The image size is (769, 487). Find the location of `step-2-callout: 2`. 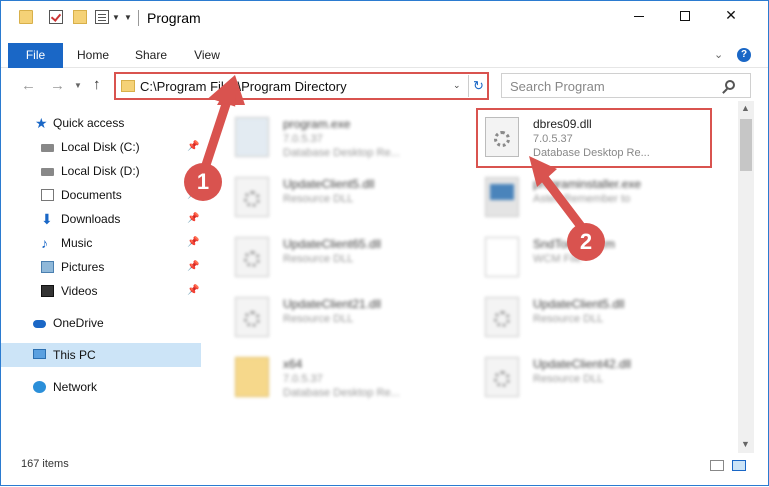

step-2-callout: 2 is located at coordinates (586, 242).